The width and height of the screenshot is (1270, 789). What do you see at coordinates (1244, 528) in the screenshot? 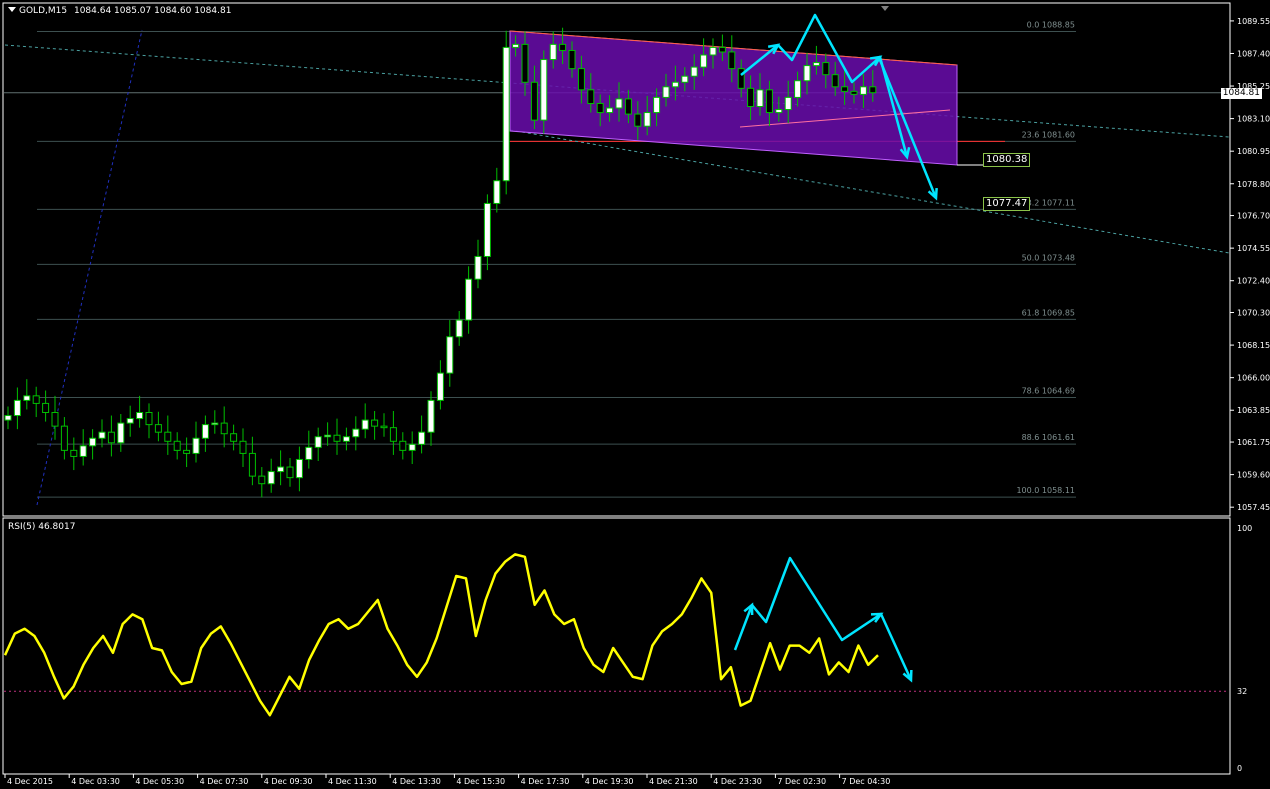
I see `rsi-tick-label: 100` at bounding box center [1244, 528].